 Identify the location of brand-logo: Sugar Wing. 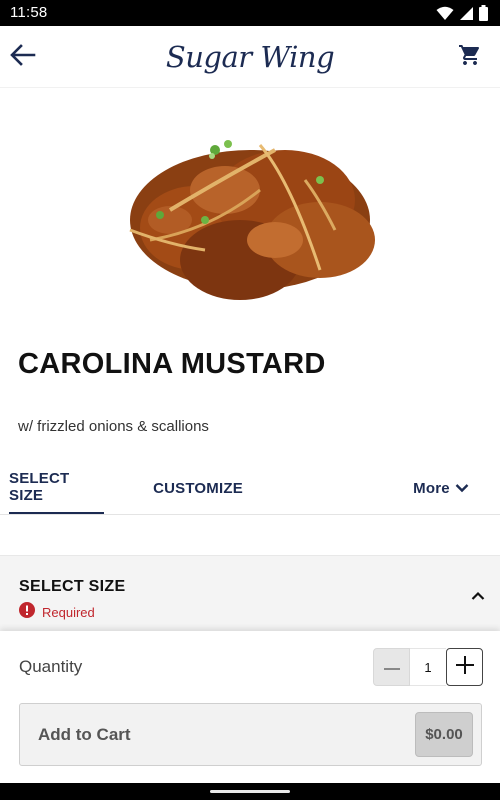
(250, 57).